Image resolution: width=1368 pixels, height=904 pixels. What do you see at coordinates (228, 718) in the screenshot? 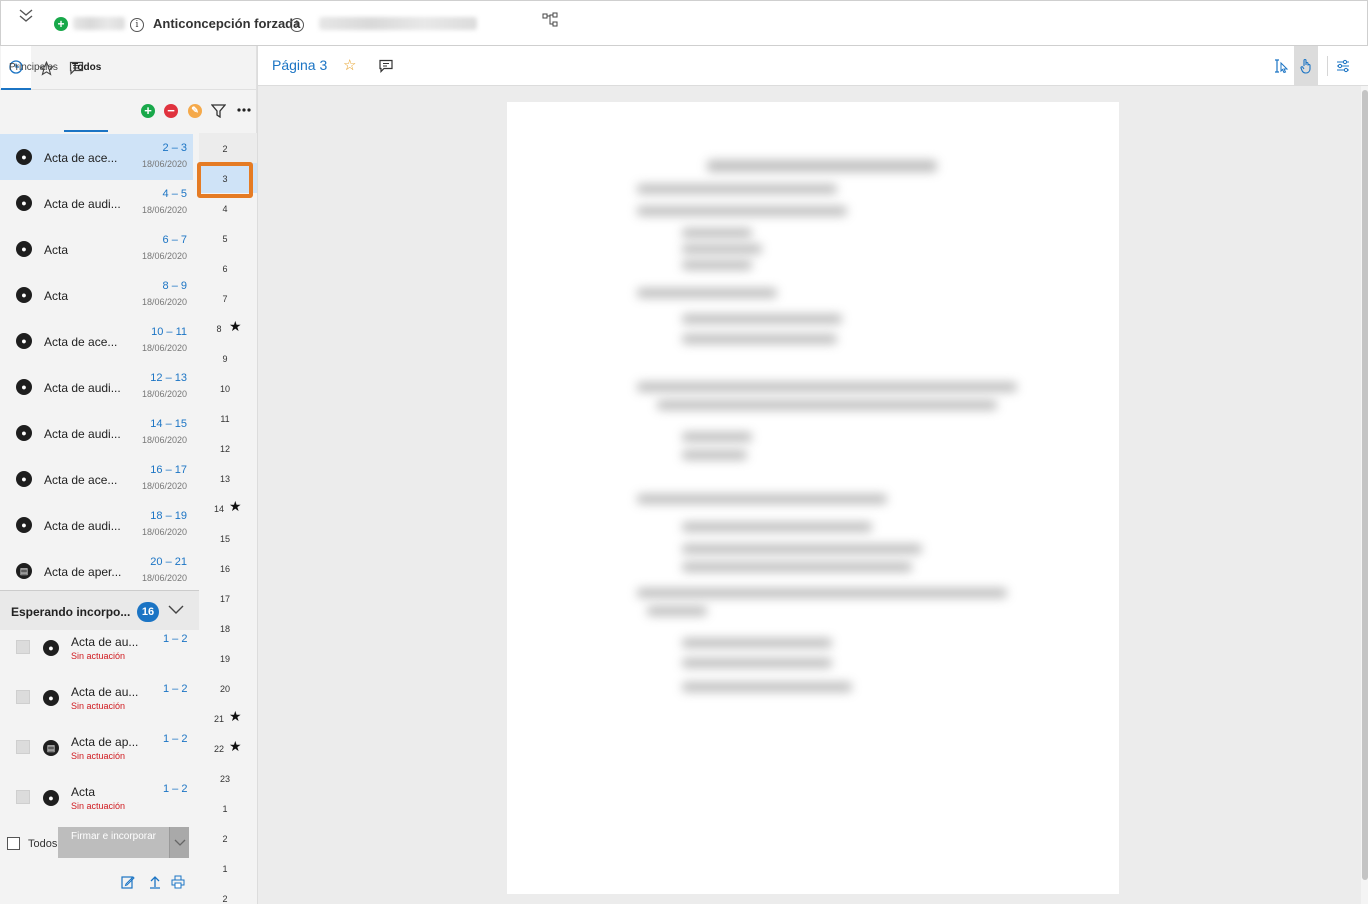
I see `page-number-cell: 21 ★` at bounding box center [228, 718].